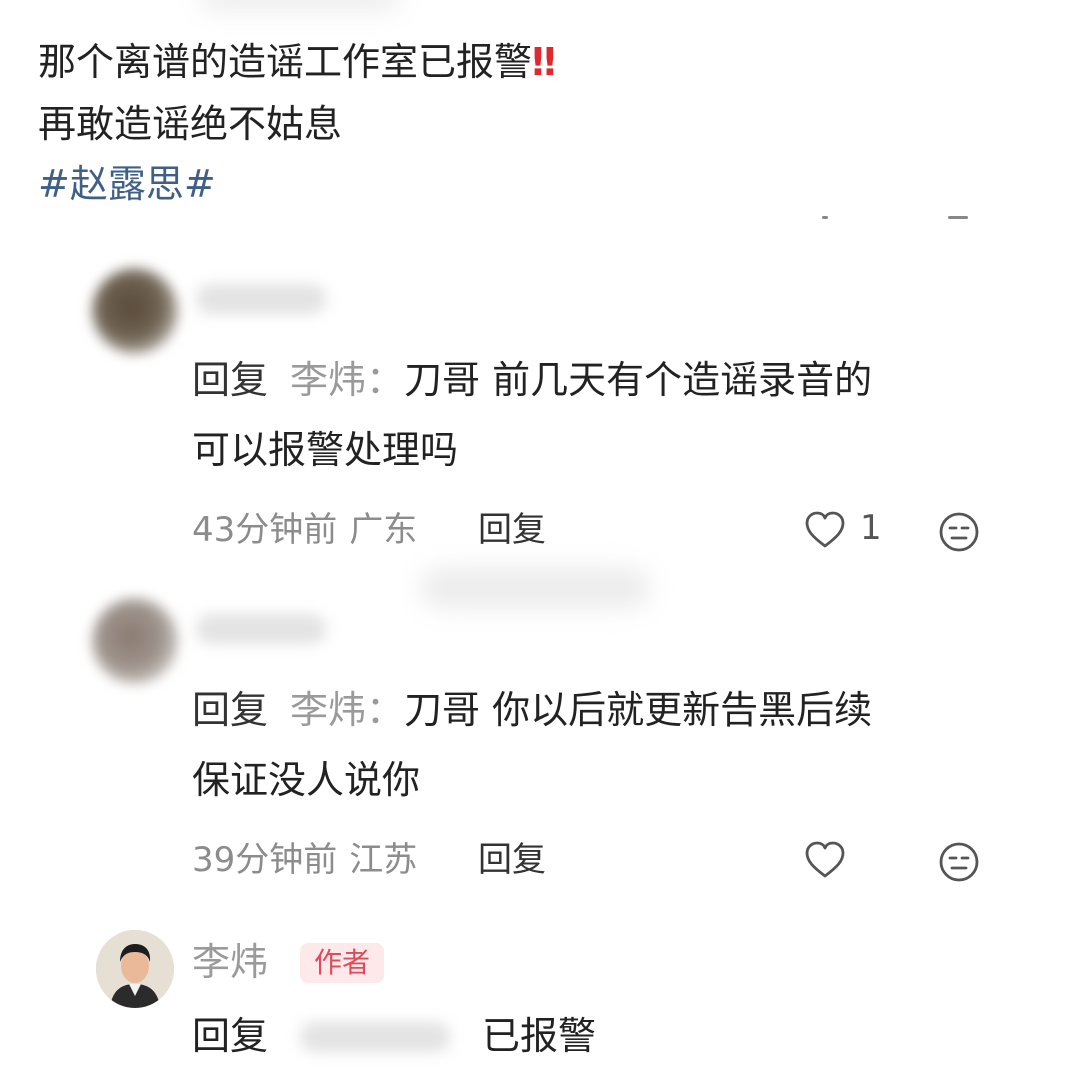 This screenshot has height=1080, width=1083. I want to click on comment-text-line1: 回复 李炜：刀哥 你以后就更新告黑后续, so click(532, 710).